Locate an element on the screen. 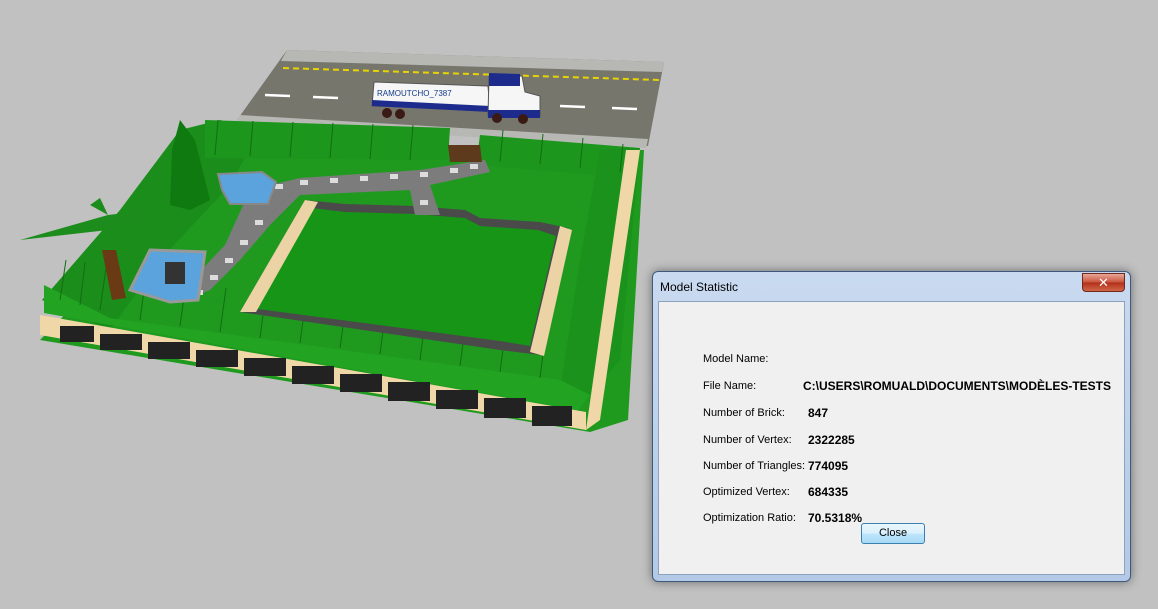 This screenshot has width=1158, height=609. truck-label: RAMOUTCHO_7387 is located at coordinates (414, 93).